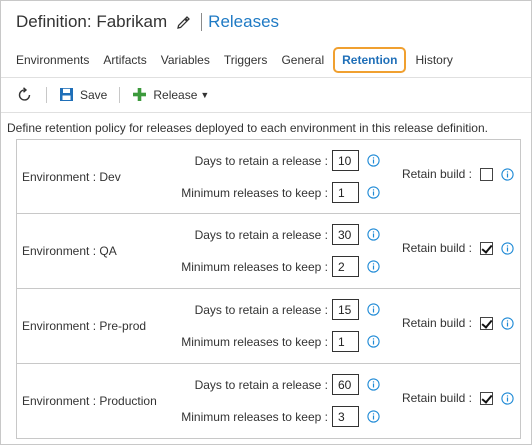 The image size is (532, 445). I want to click on add-icon, so click(140, 94).